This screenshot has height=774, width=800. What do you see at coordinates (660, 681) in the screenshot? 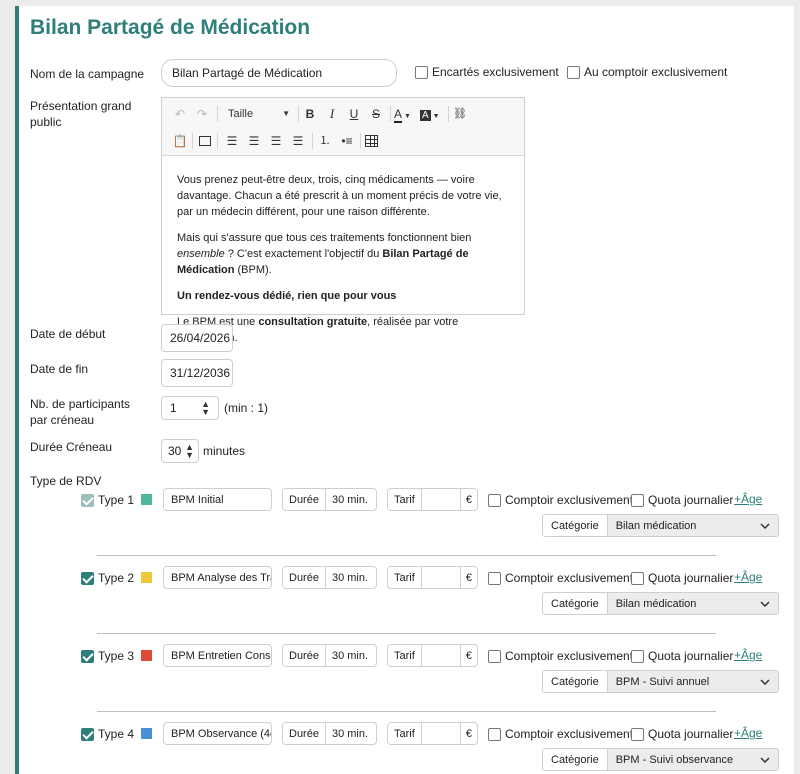
I see `rdv-categorie-select: Catégorie BPM - Suivi annuel` at bounding box center [660, 681].